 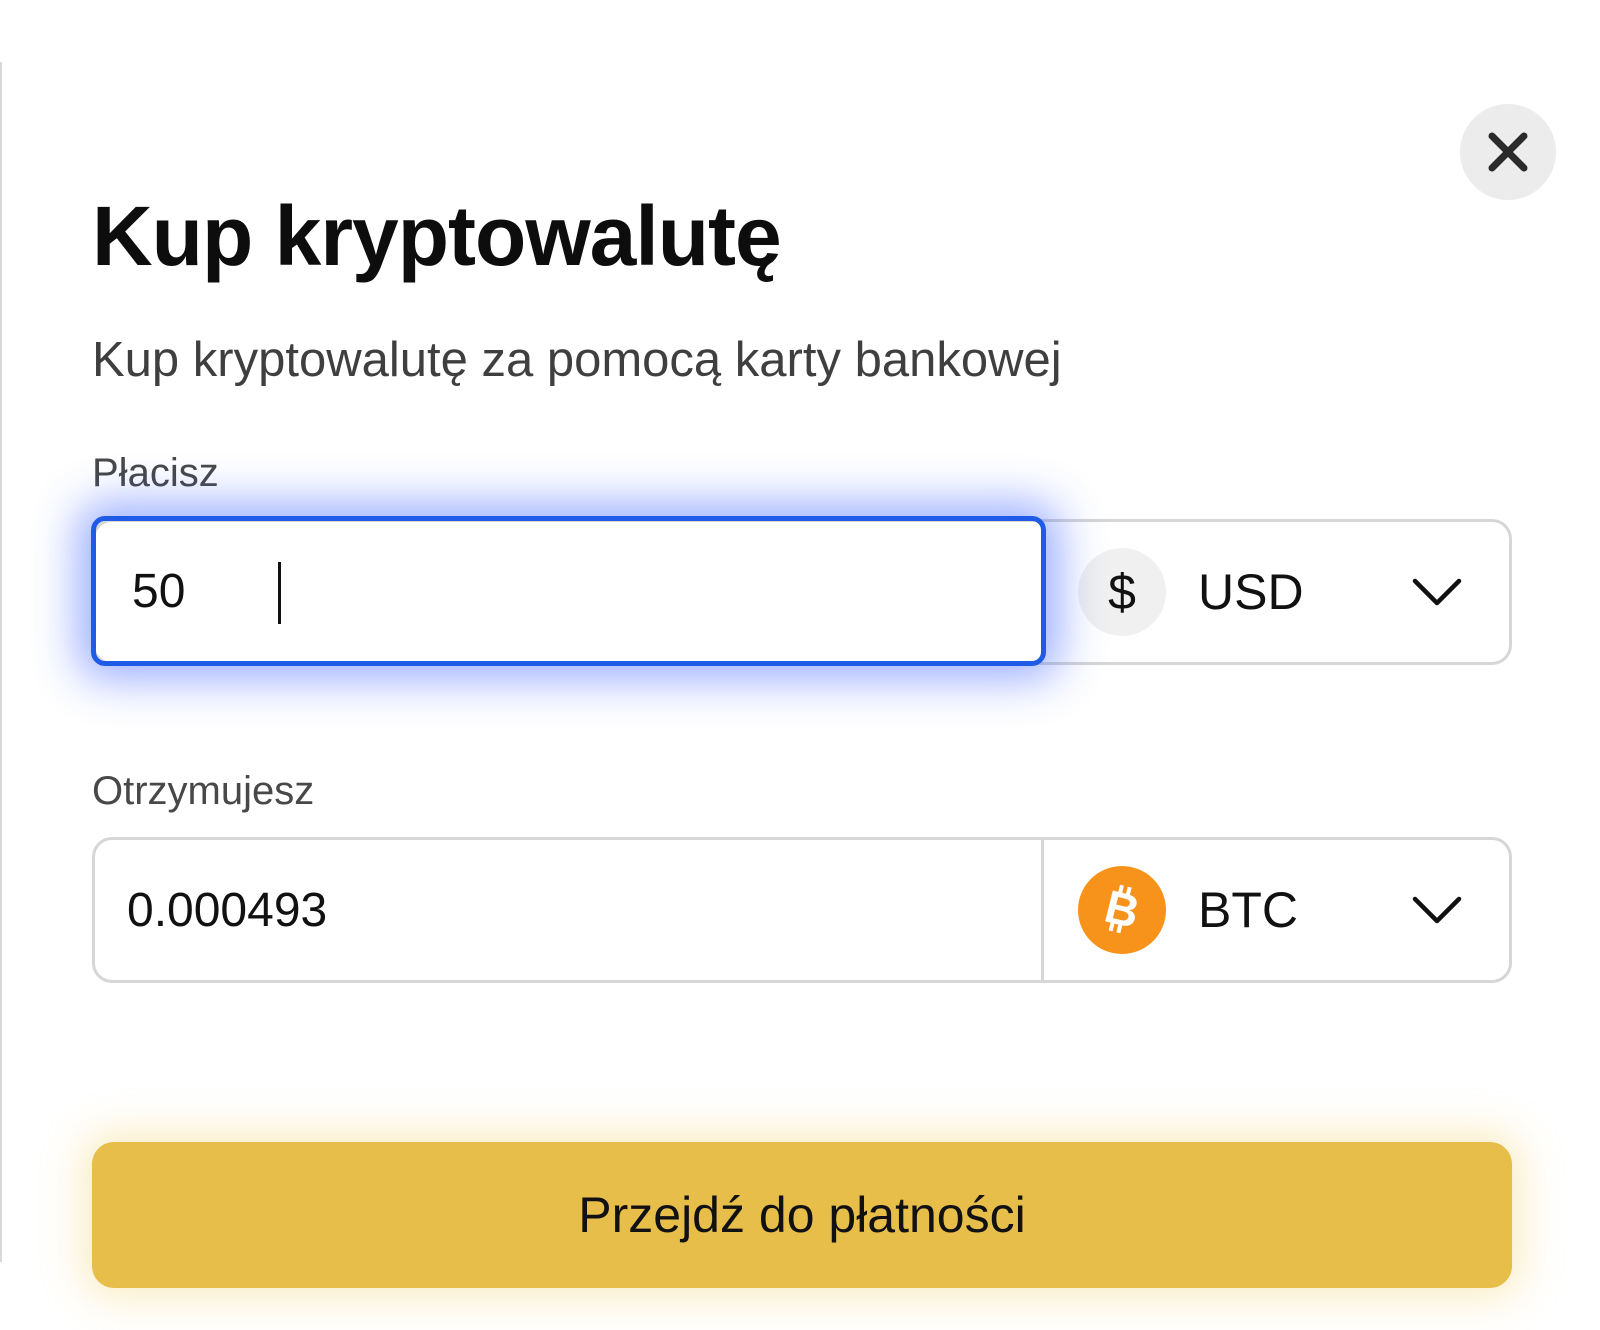 What do you see at coordinates (569, 910) in the screenshot?
I see `receive-amount-input` at bounding box center [569, 910].